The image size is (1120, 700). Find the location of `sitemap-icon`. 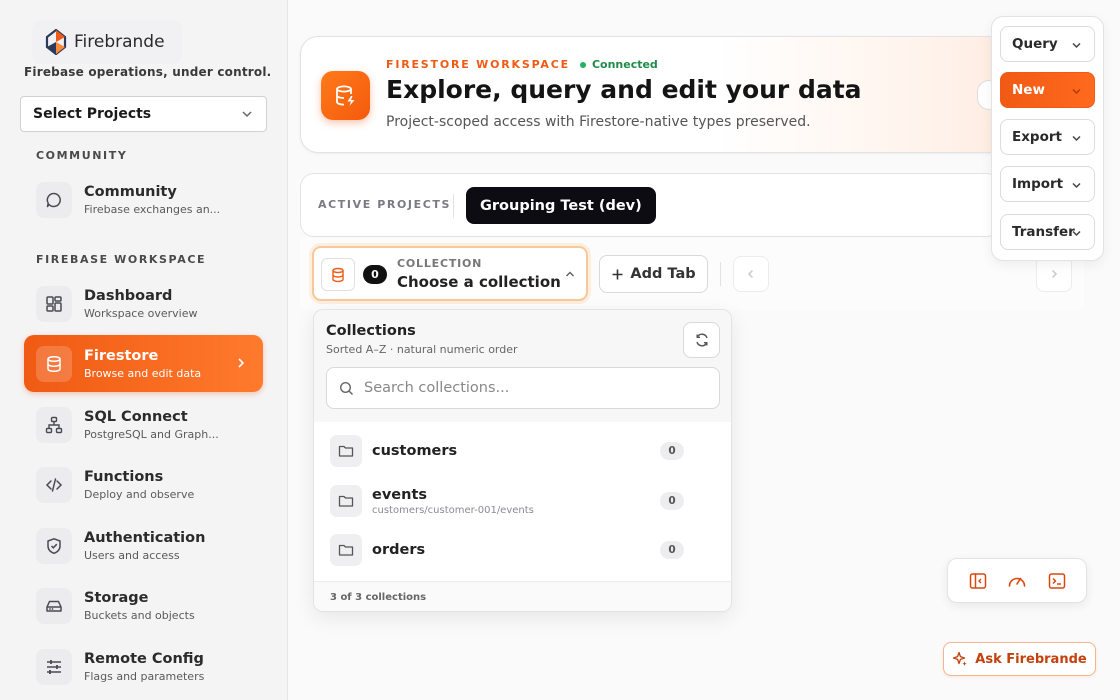

sitemap-icon is located at coordinates (54, 424).